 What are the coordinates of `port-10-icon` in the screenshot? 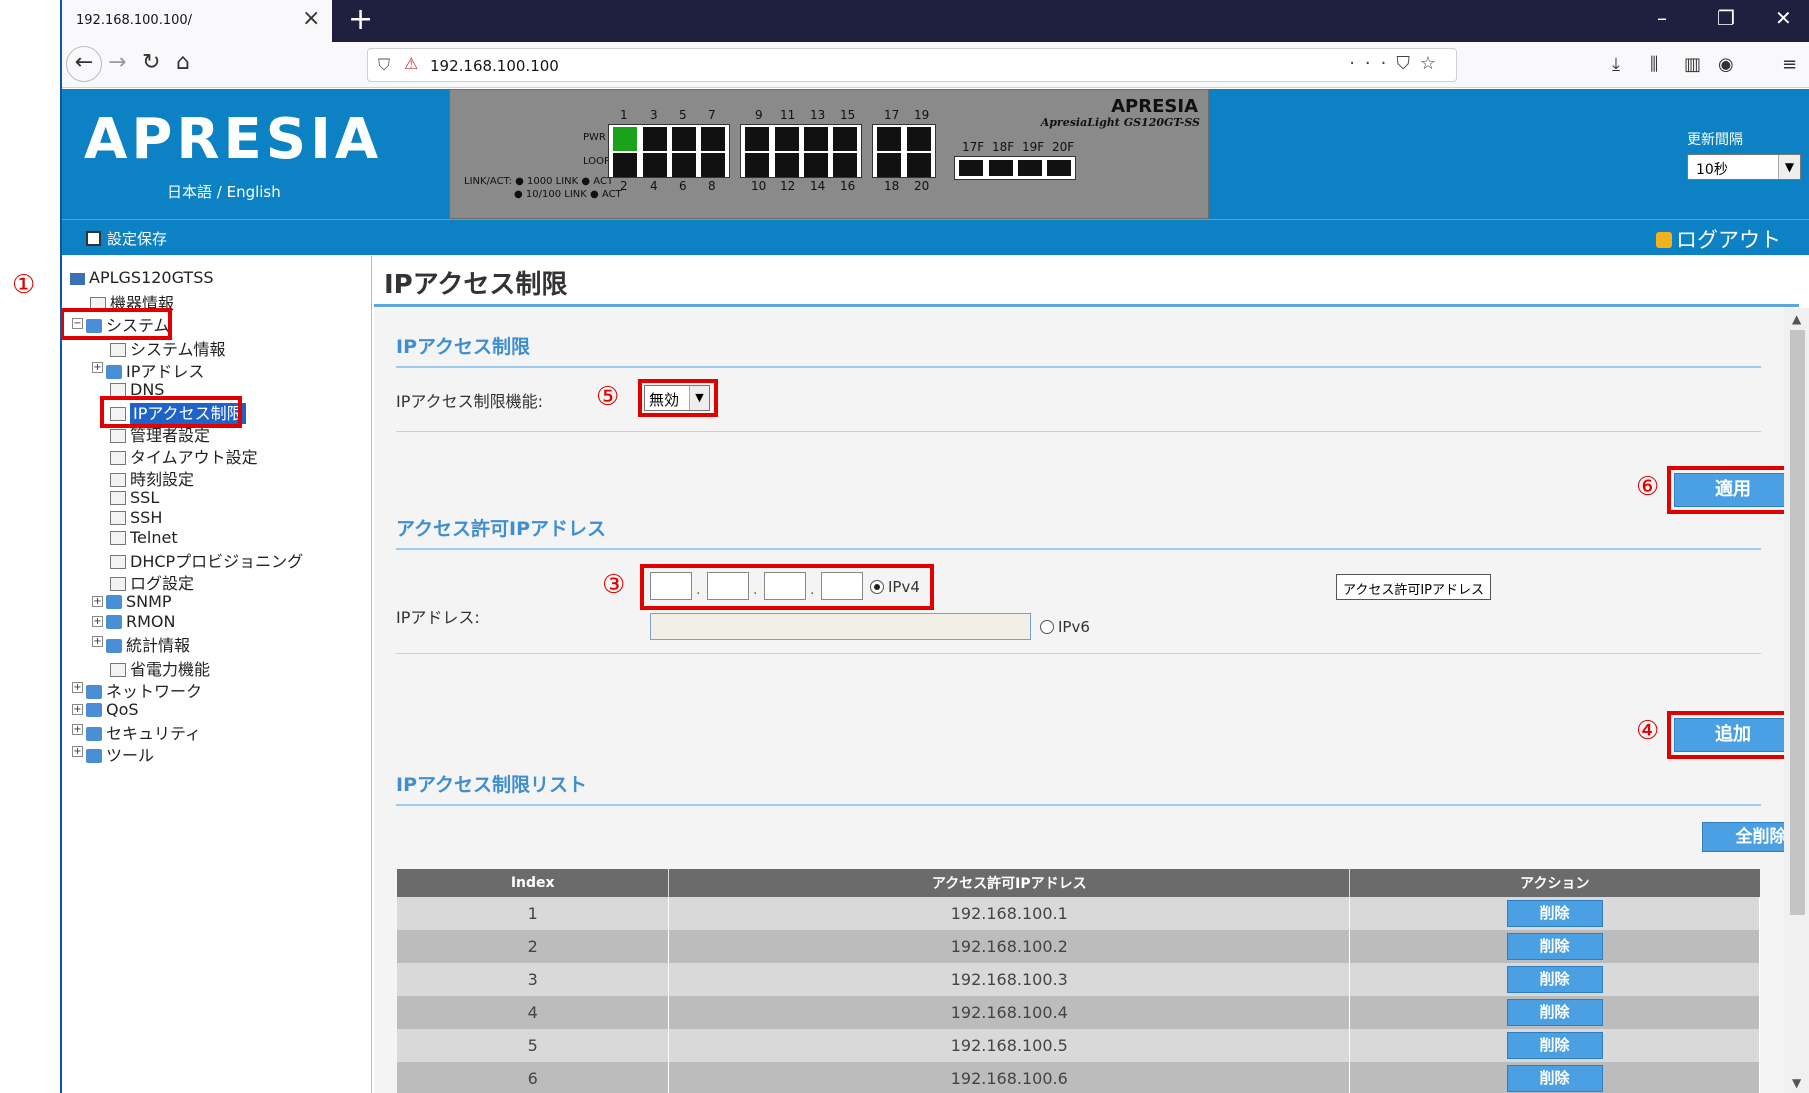 It's located at (757, 165).